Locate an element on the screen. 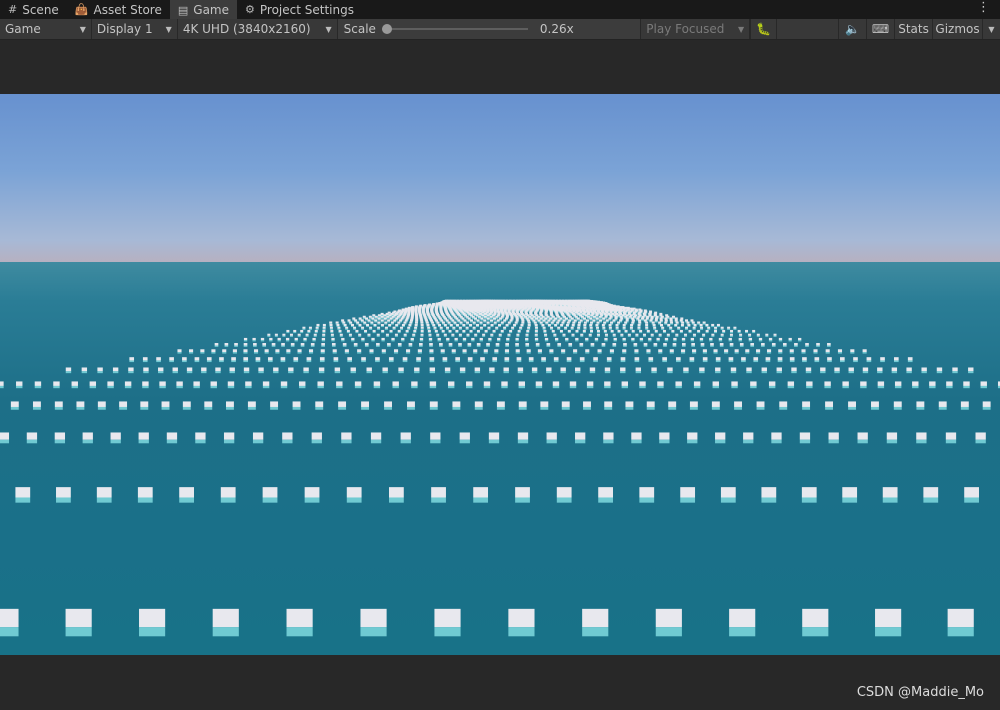  gizmos-button: Gizmos is located at coordinates (957, 29).